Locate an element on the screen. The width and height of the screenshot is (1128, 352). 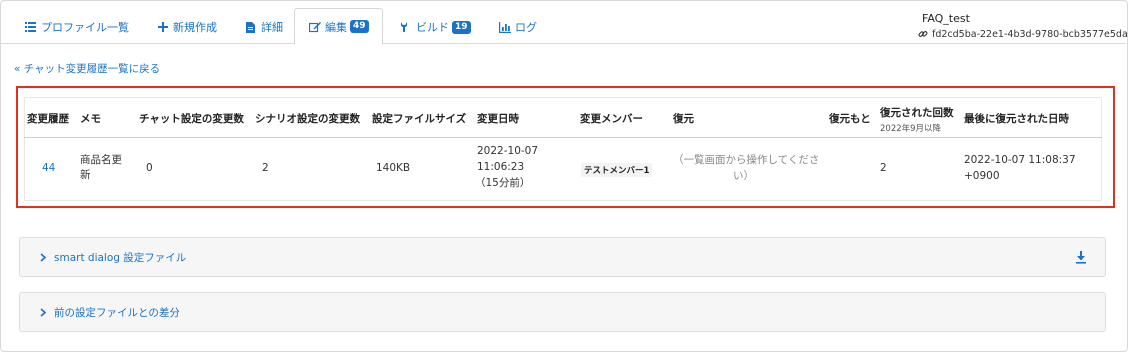
accordion-label: smart dialog 設定ファイル is located at coordinates (120, 257).